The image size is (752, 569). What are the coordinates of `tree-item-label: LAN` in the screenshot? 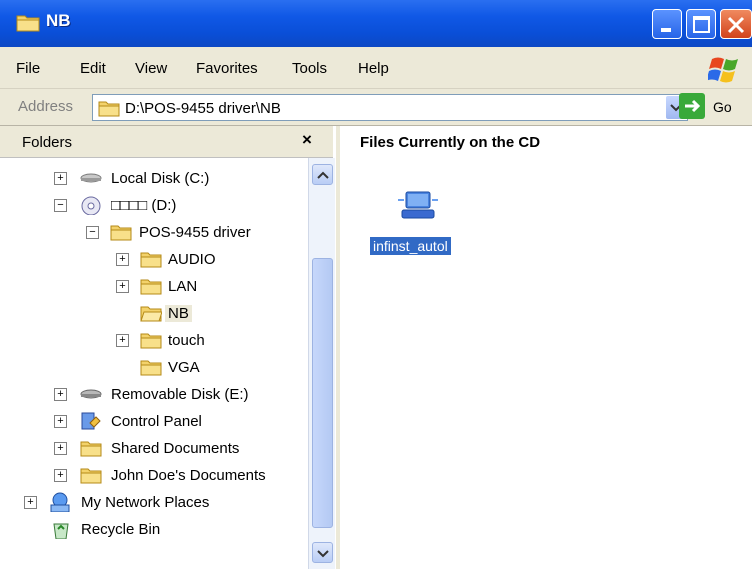 It's located at (183, 286).